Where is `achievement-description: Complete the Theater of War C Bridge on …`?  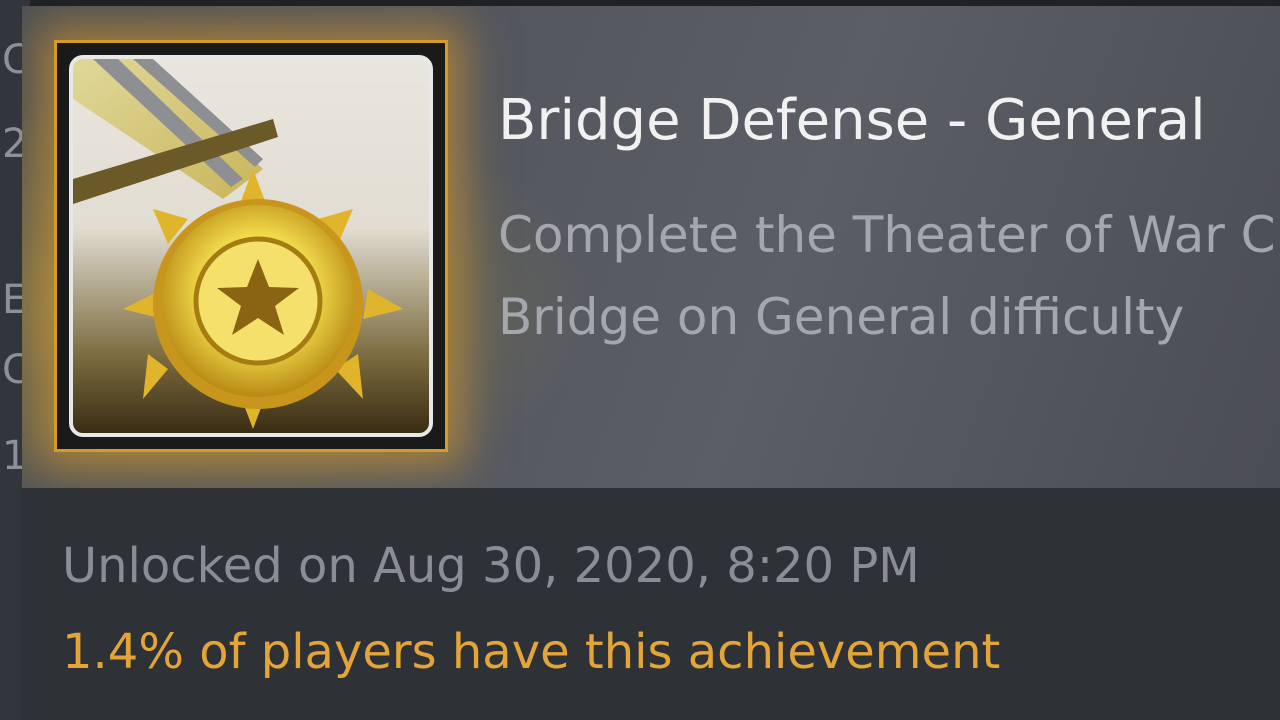
achievement-description: Complete the Theater of War C Bridge on … is located at coordinates (889, 276).